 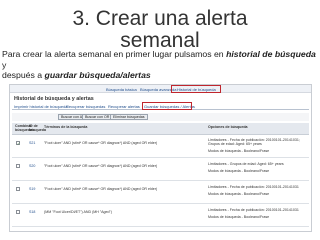 I want to click on row-search-id: S20, so click(x=32, y=166).